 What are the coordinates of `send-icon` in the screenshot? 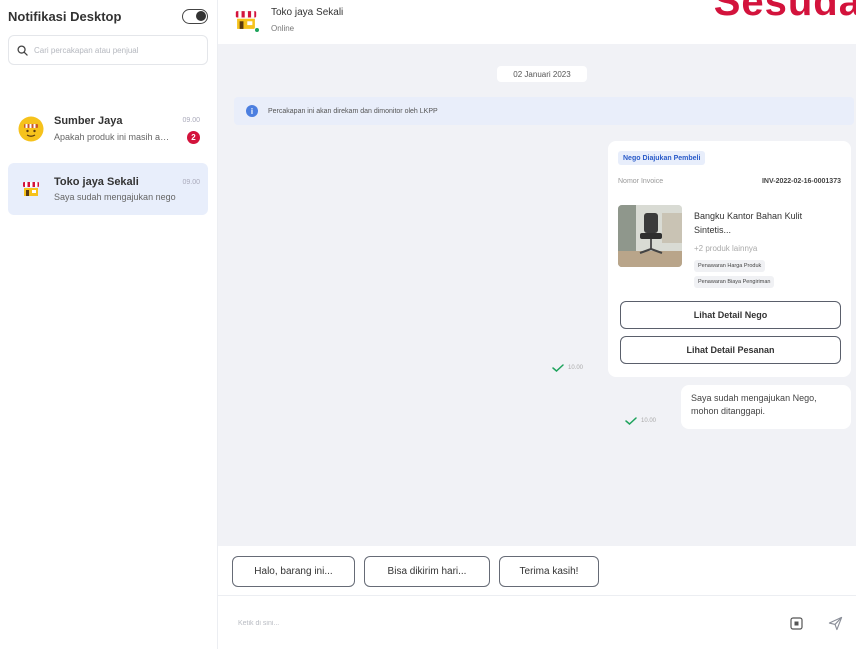 It's located at (835, 623).